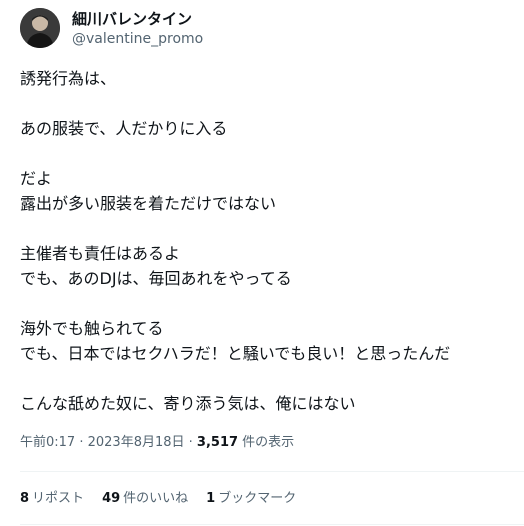 This screenshot has width=524, height=526. Describe the element at coordinates (124, 128) in the screenshot. I see `tweet-text-line: あの服装で、人だかりに入る` at that location.